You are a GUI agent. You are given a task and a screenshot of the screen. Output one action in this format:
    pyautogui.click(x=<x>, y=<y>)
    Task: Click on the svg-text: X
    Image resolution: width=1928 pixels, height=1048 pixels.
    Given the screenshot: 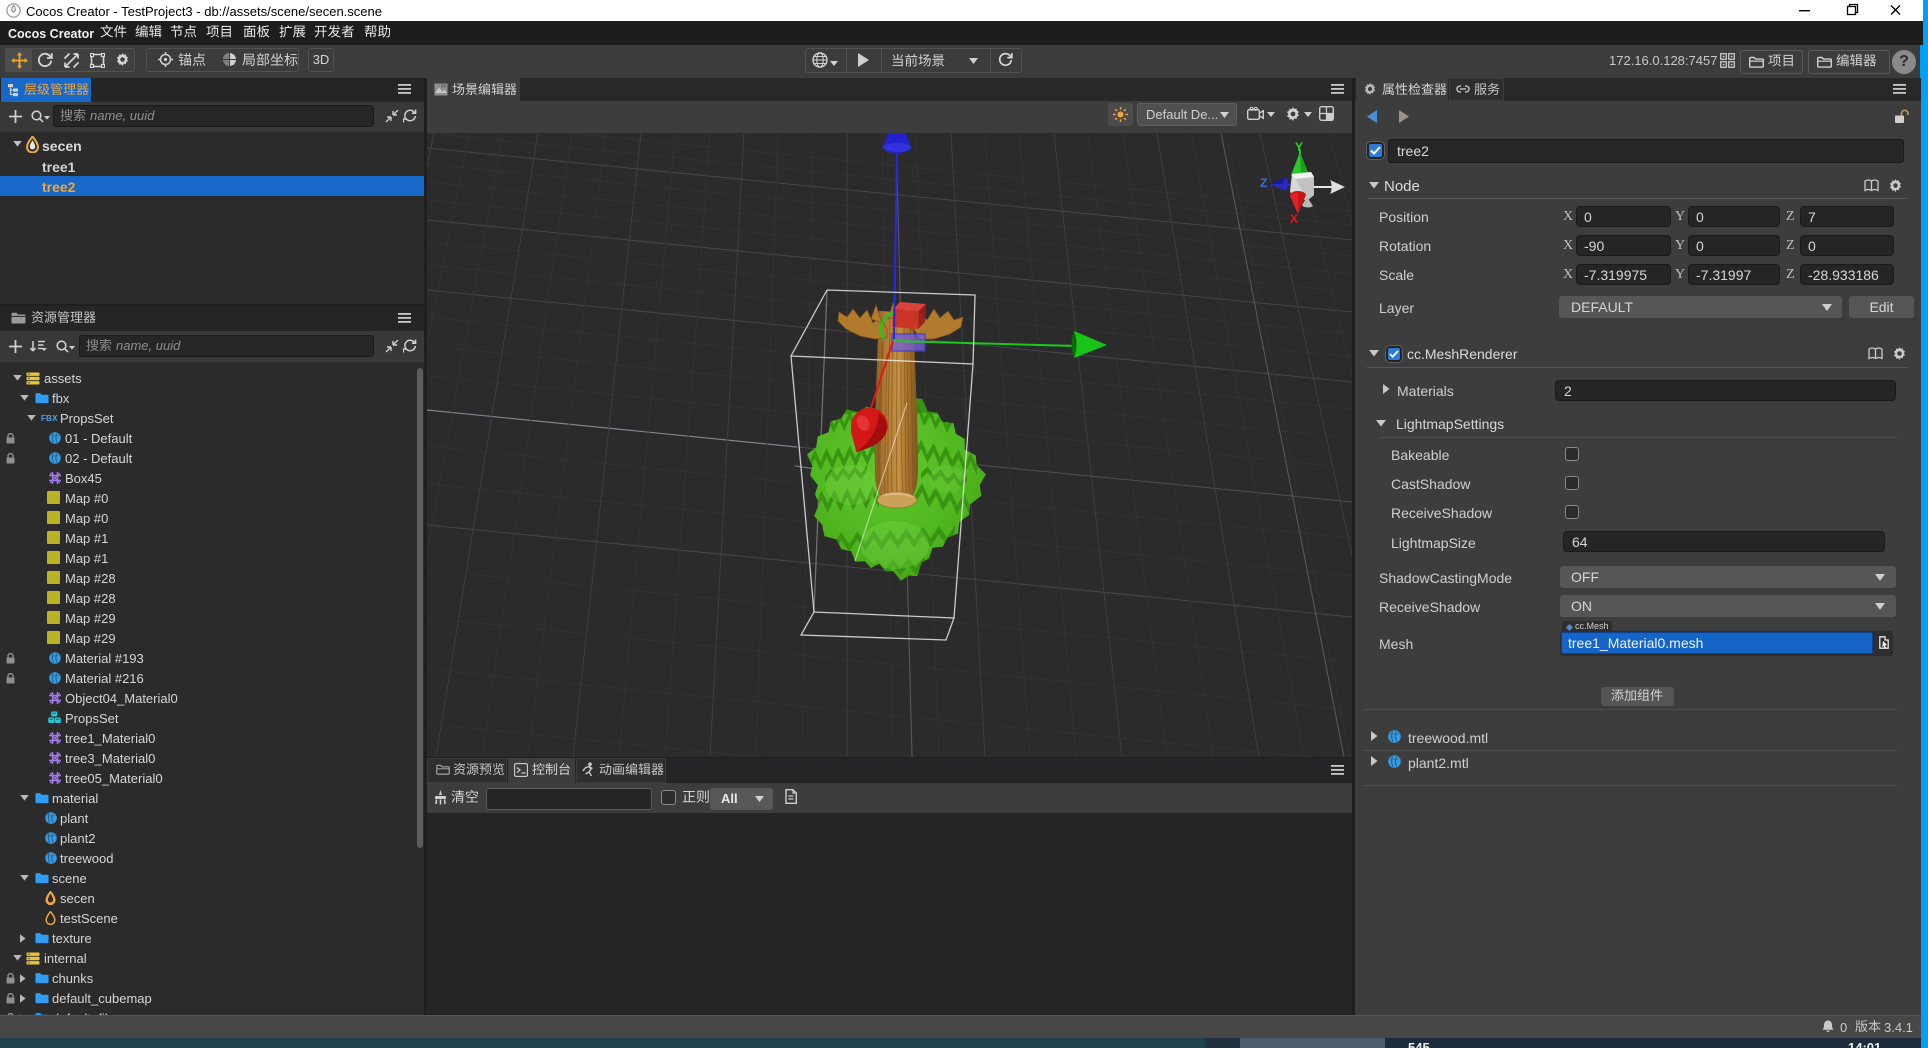 What is the action you would take?
    pyautogui.click(x=1294, y=219)
    